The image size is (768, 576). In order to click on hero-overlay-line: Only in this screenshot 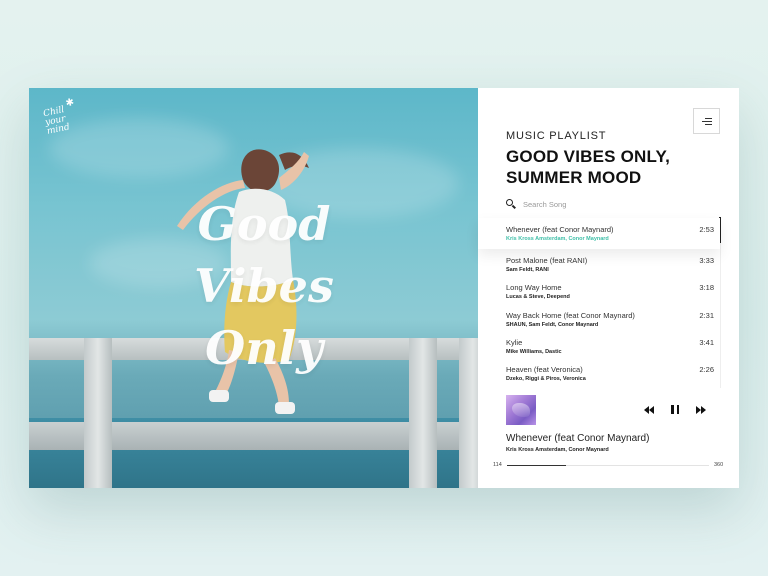, I will do `click(264, 348)`.